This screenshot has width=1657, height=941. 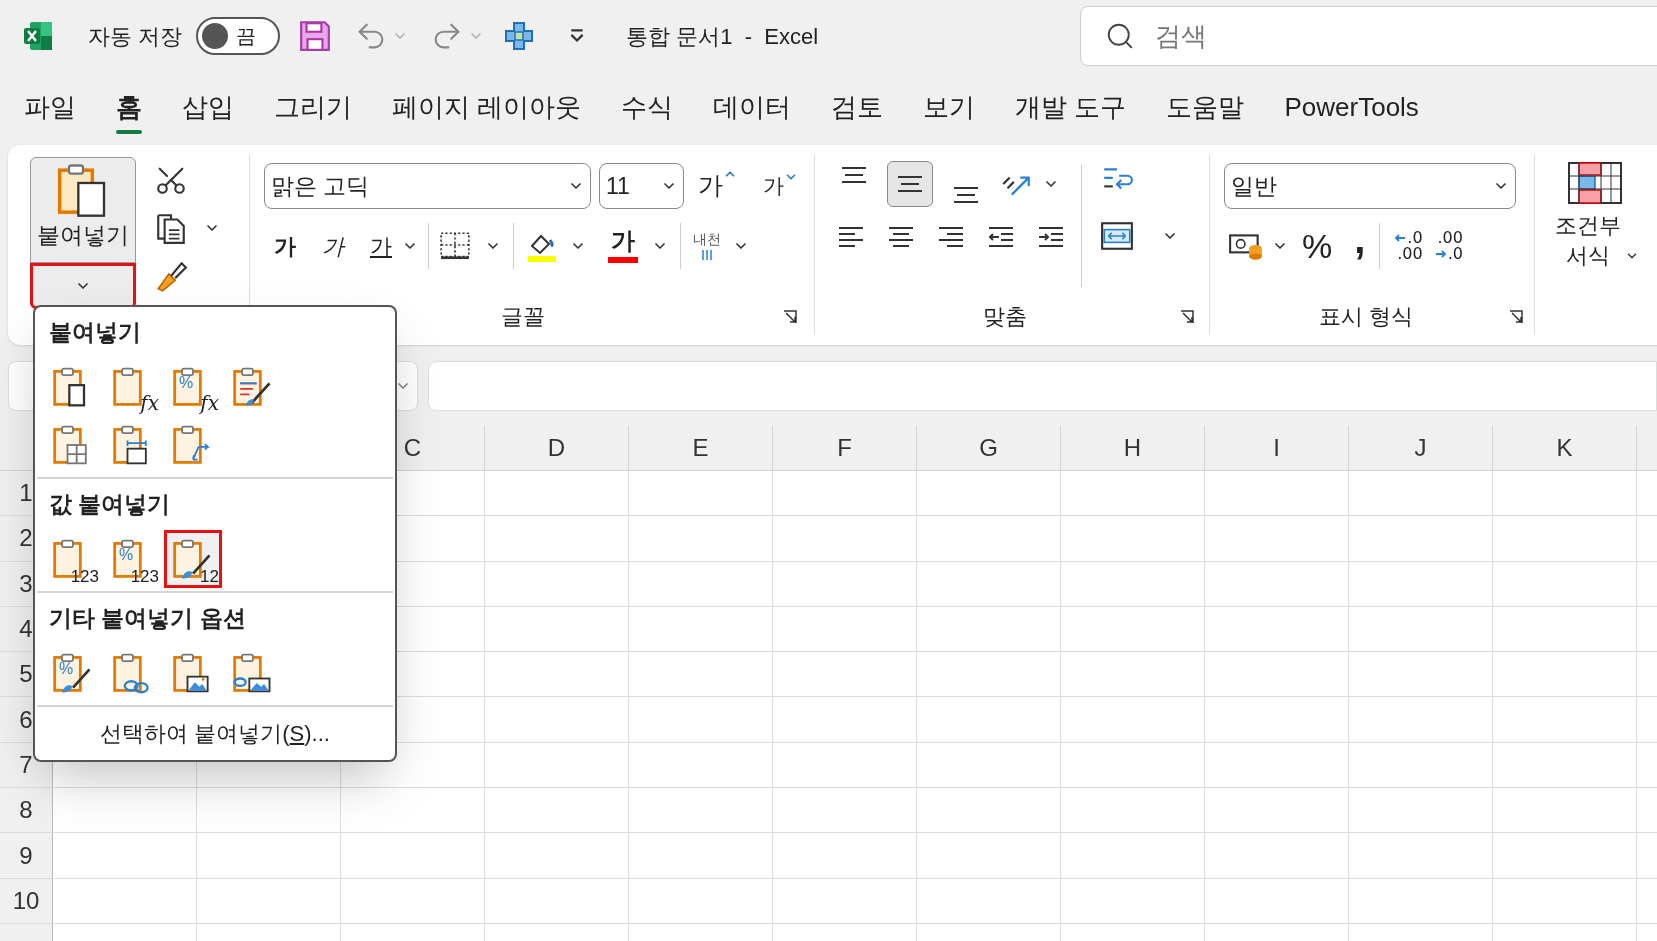 What do you see at coordinates (455, 246) in the screenshot?
I see `borders-icon` at bounding box center [455, 246].